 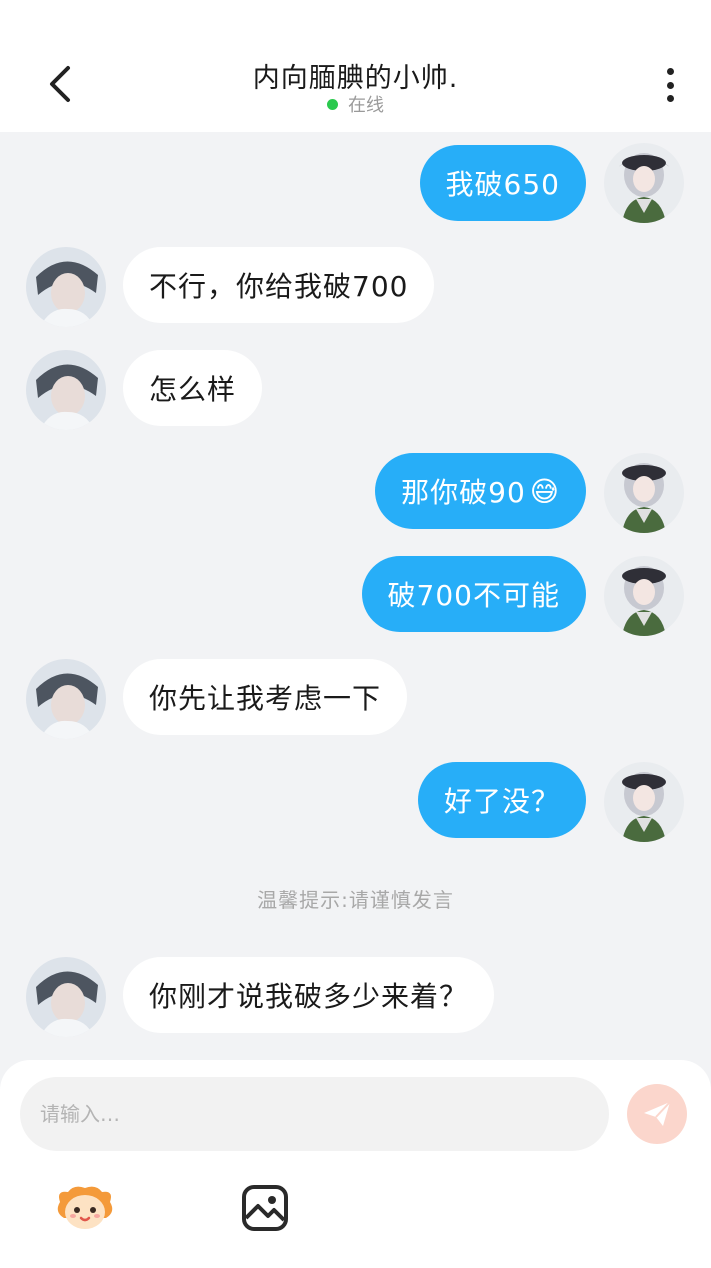 I want to click on message-row: 你先让我考虑一下, so click(x=355, y=699).